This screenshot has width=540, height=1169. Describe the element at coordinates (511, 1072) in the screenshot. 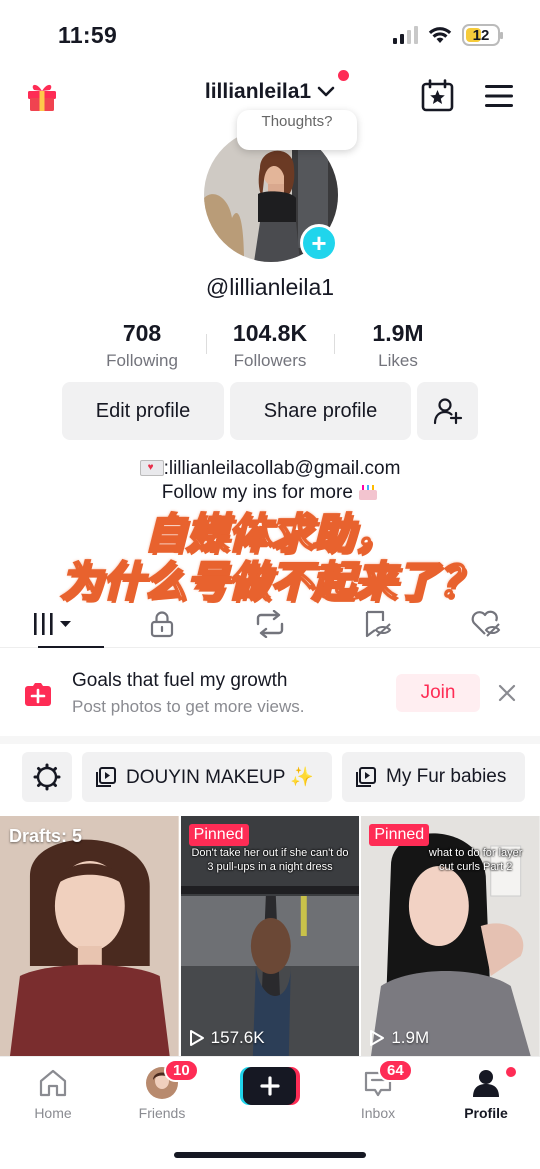

I see `profile-notification-dot` at that location.